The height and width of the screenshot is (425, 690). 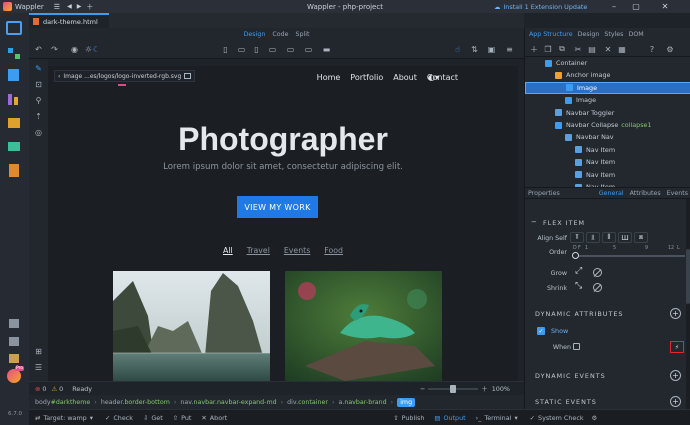 I want to click on zoom-level: 100%, so click(x=501, y=389).